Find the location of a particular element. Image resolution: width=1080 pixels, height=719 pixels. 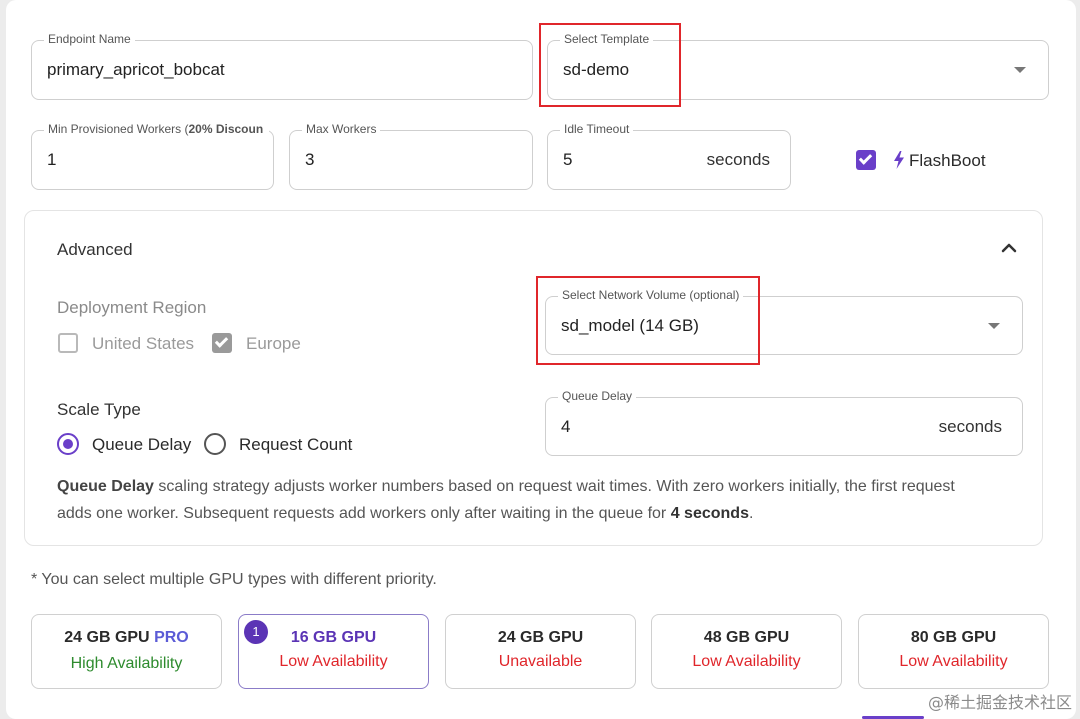

gpu-title: 80 GB GPU is located at coordinates (953, 637).